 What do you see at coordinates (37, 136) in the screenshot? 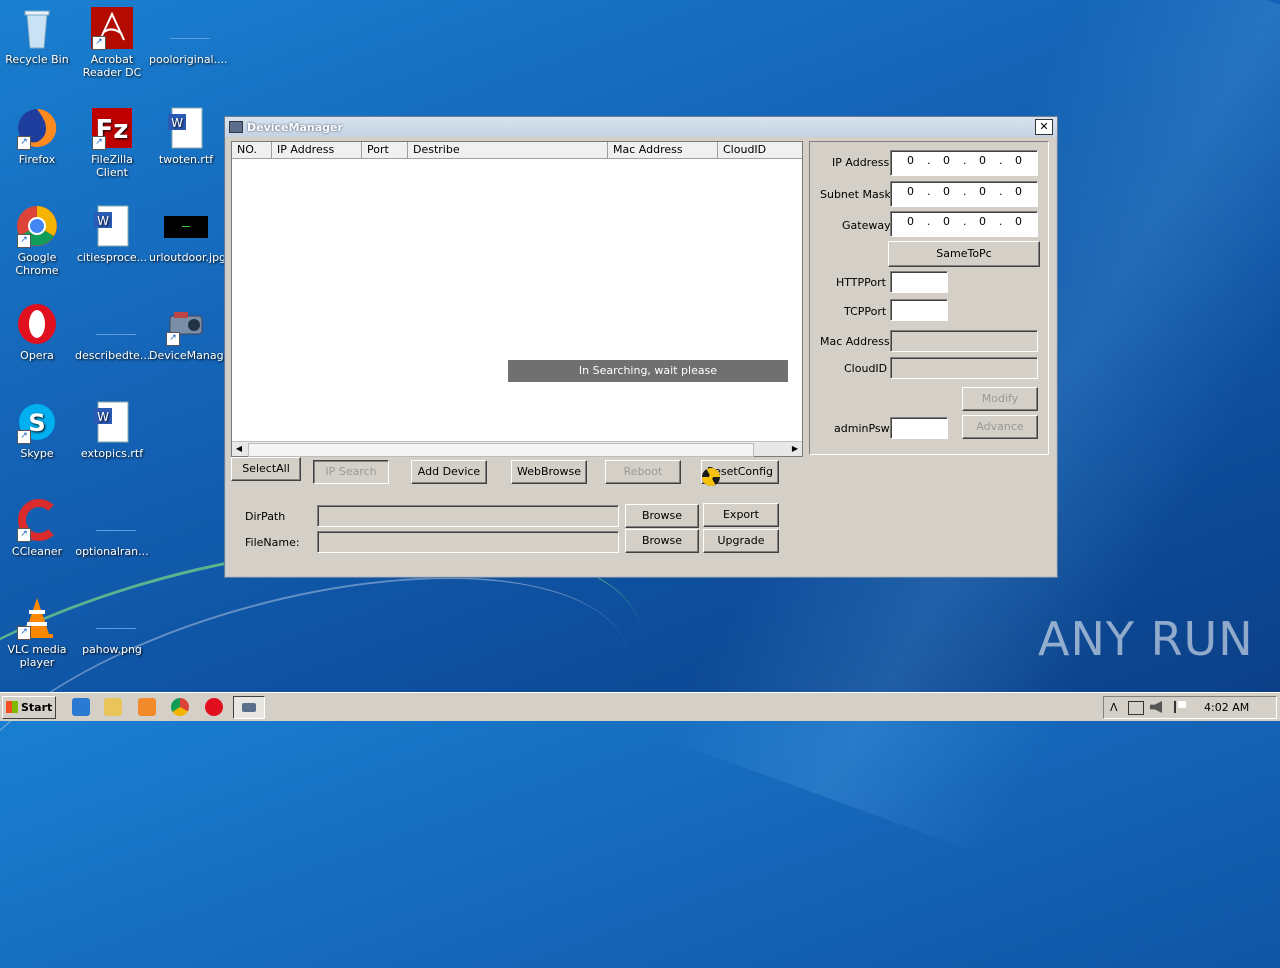
I see `desktop-icon-firefox: ↗ Firefox` at bounding box center [37, 136].